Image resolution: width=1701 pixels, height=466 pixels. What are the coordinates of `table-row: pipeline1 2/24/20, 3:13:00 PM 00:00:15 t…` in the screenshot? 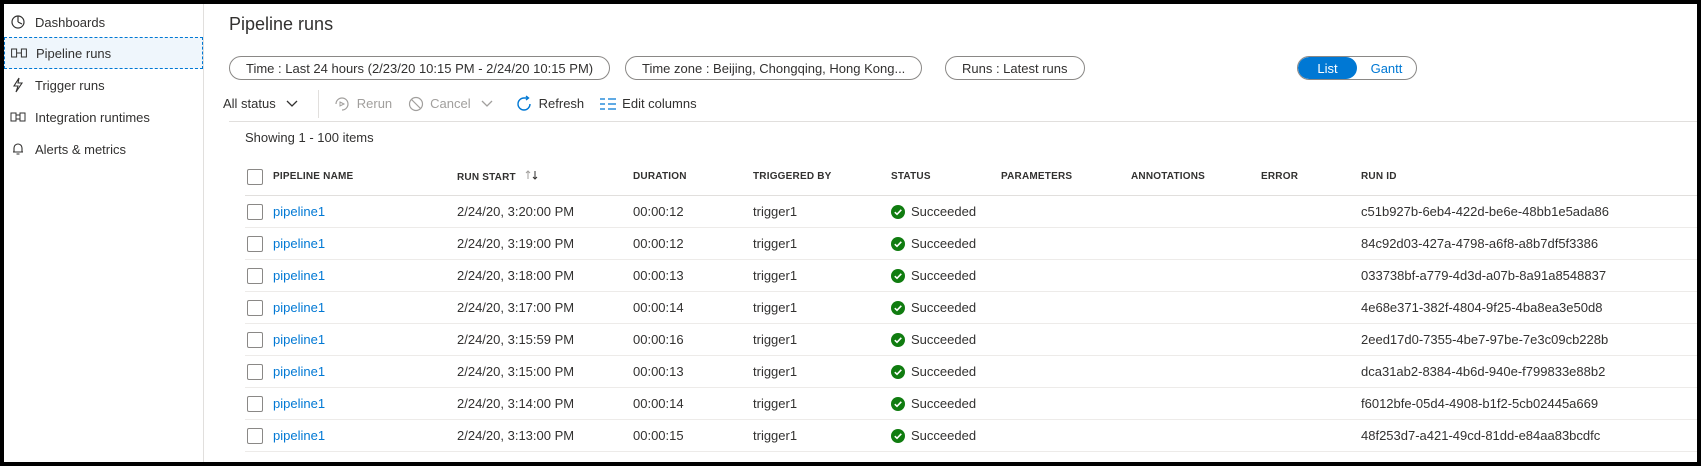 It's located at (971, 436).